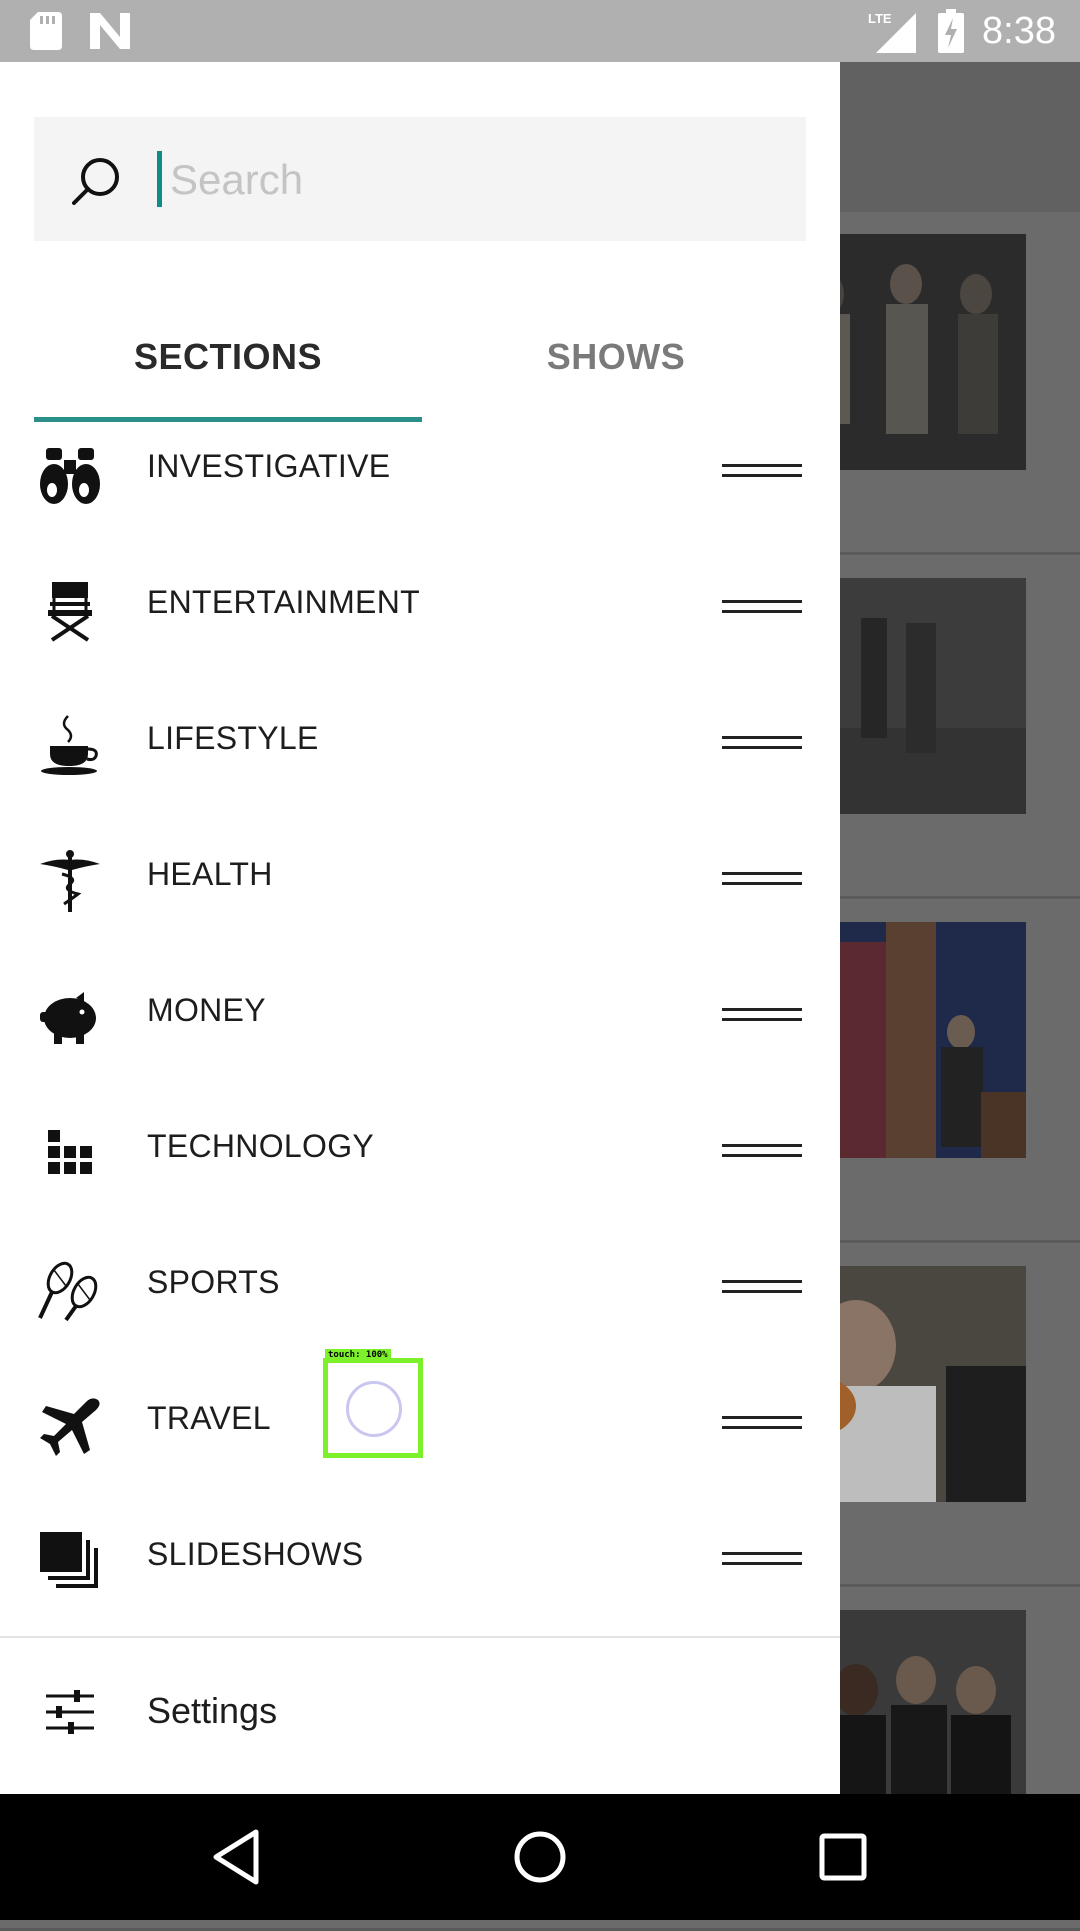 The image size is (1080, 1931). Describe the element at coordinates (70, 476) in the screenshot. I see `binoculars-icon` at that location.